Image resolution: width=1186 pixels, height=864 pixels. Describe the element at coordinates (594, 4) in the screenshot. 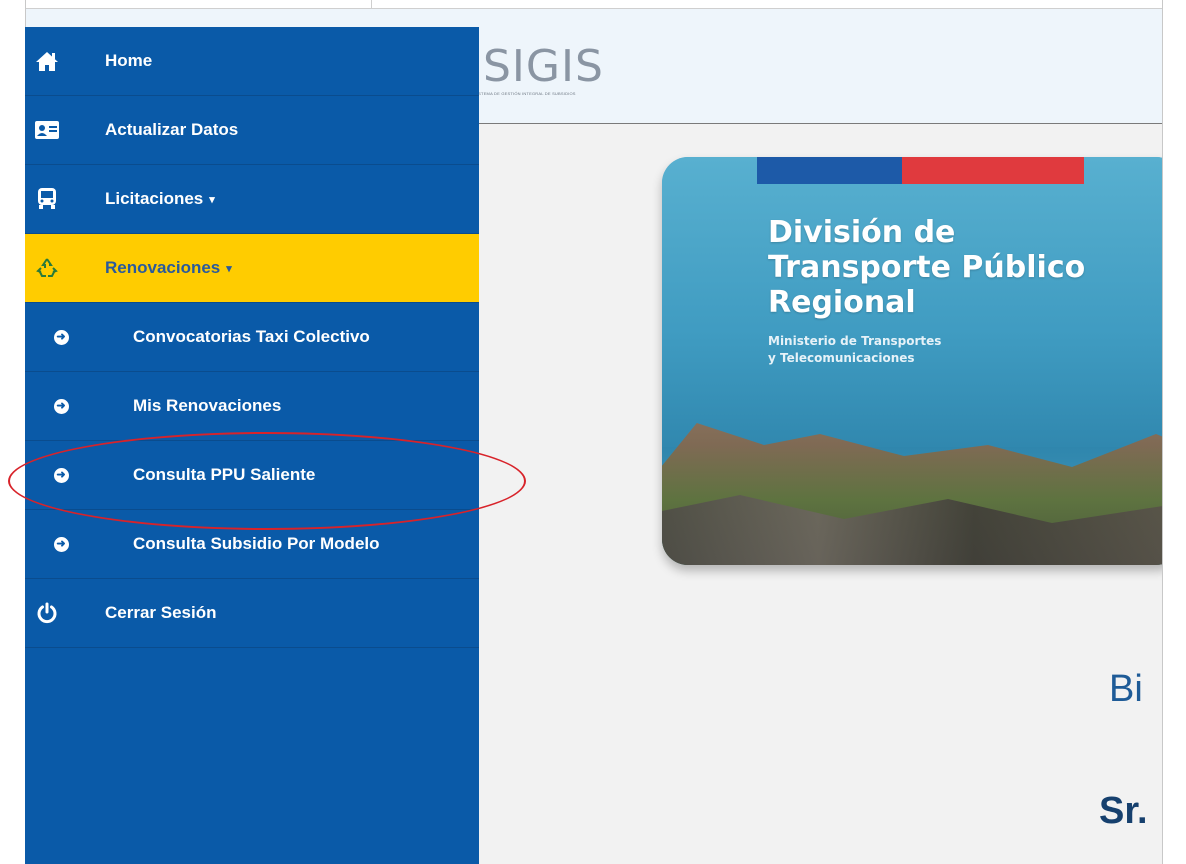

I see `top-strip` at that location.